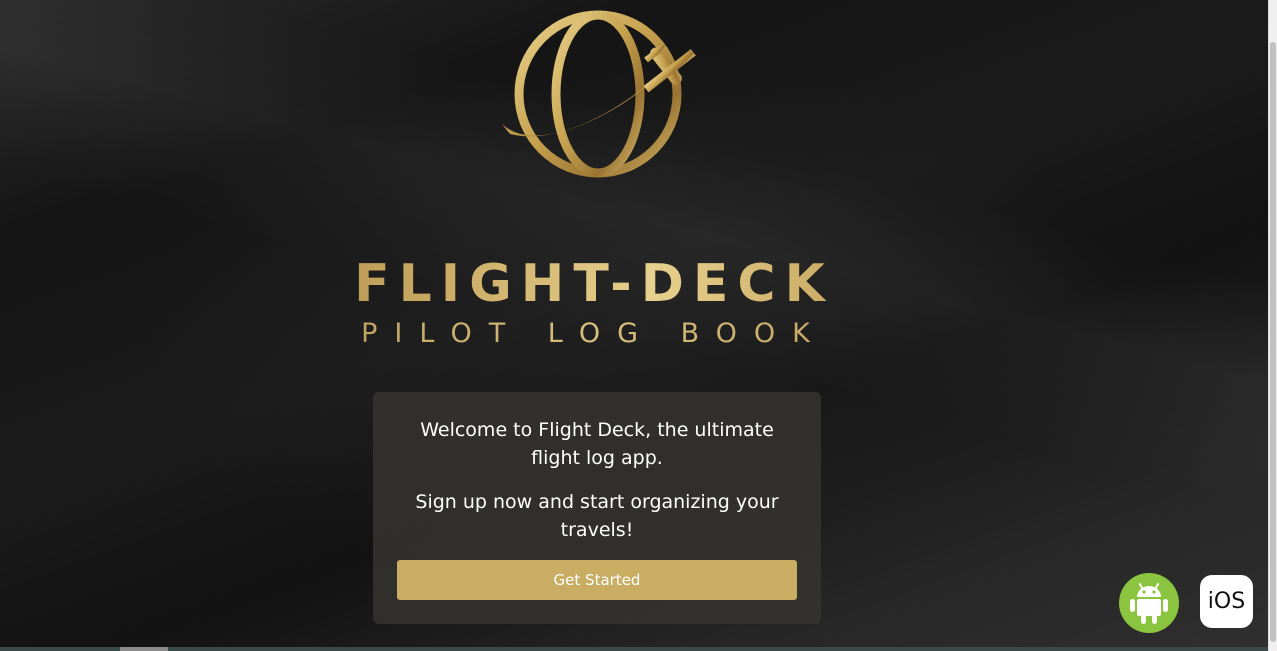 This screenshot has height=651, width=1277. What do you see at coordinates (144, 649) in the screenshot?
I see `horizontal-scrollbar-thumb` at bounding box center [144, 649].